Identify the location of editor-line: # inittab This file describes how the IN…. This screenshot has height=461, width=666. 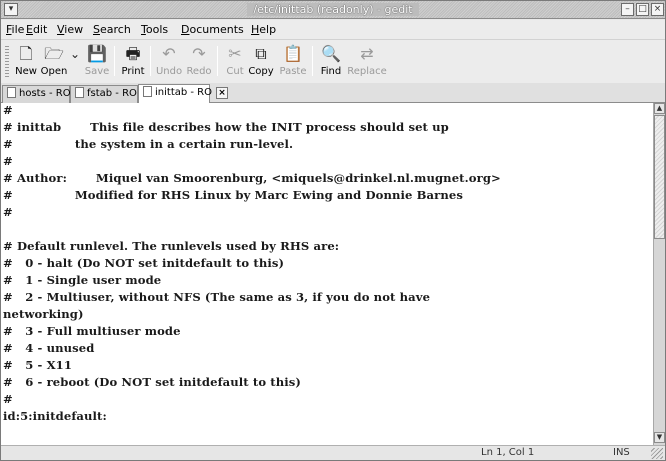
(226, 127).